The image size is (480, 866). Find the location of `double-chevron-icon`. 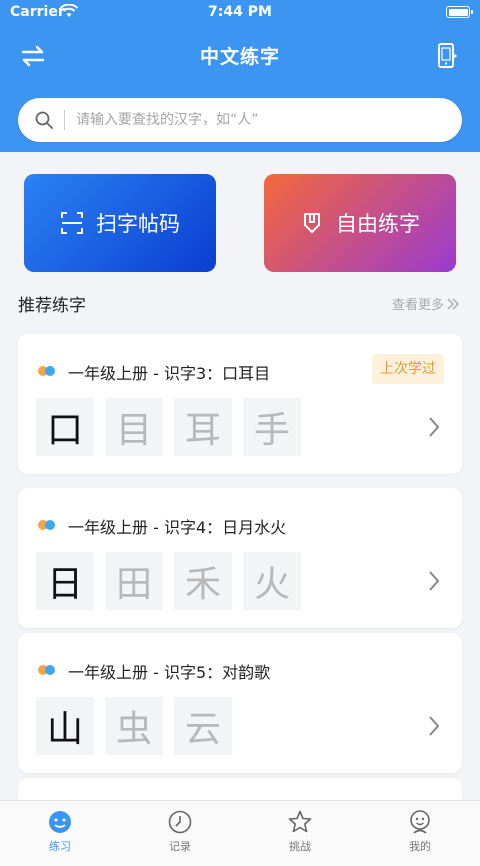

double-chevron-icon is located at coordinates (453, 303).